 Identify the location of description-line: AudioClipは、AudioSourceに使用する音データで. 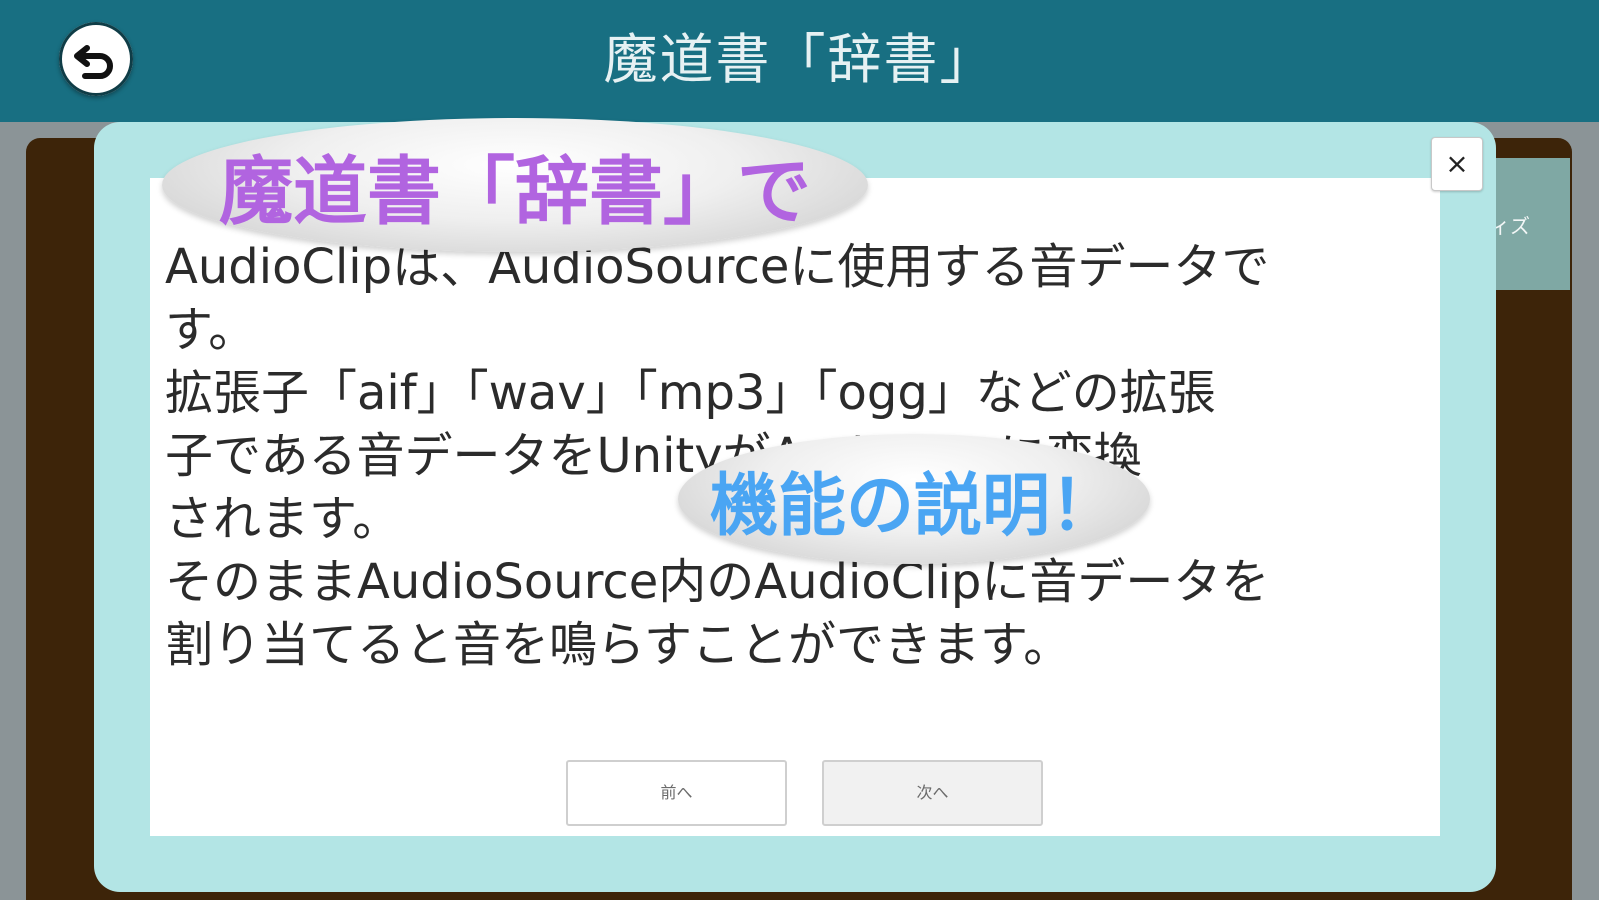
(717, 267).